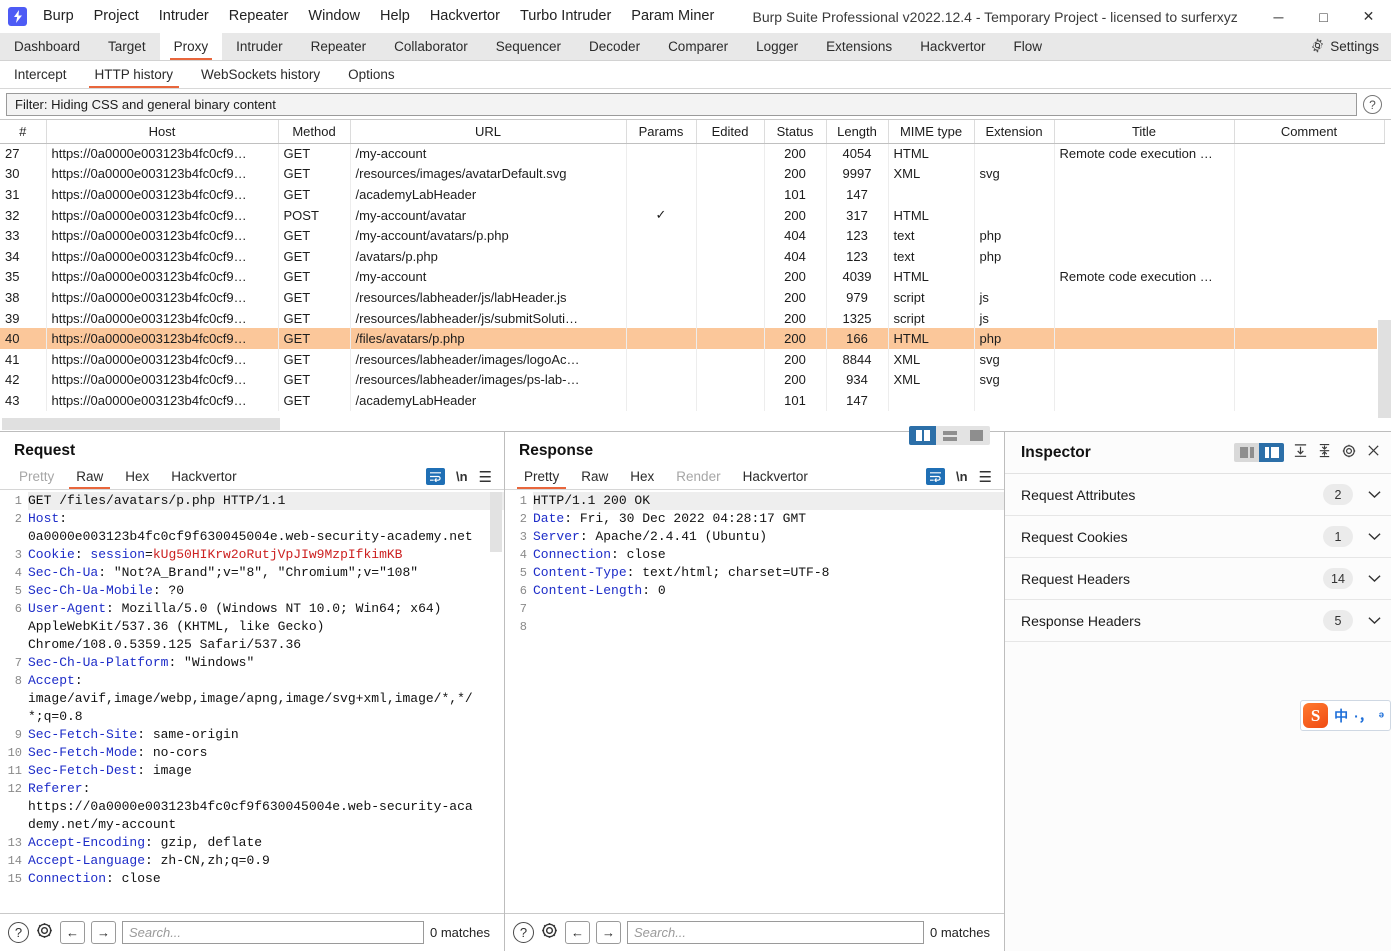 Image resolution: width=1391 pixels, height=951 pixels. Describe the element at coordinates (184, 16) in the screenshot. I see `menu-item-intruder: Intruder` at that location.